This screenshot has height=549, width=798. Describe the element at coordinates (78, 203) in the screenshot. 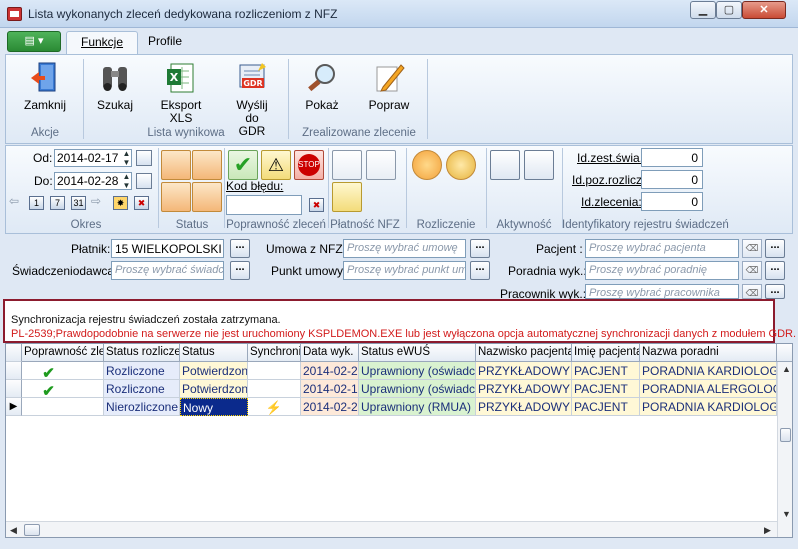

I see `month-31-icon: 31` at that location.